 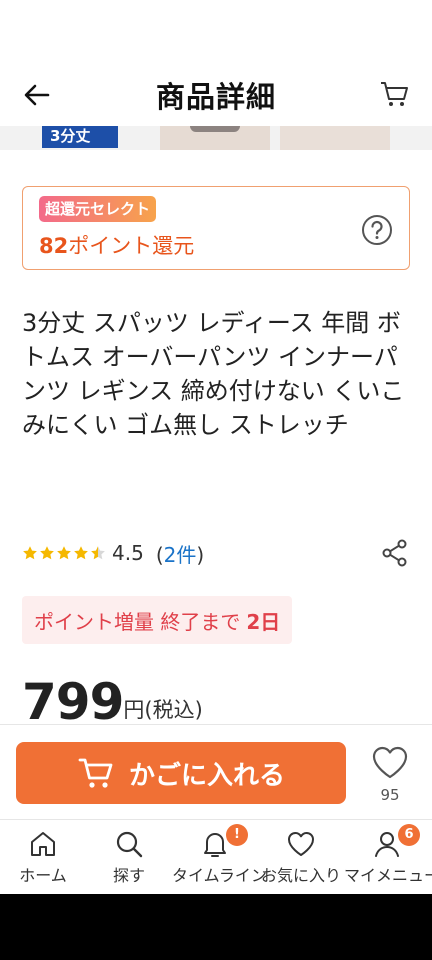 What do you see at coordinates (43, 844) in the screenshot?
I see `home-icon` at bounding box center [43, 844].